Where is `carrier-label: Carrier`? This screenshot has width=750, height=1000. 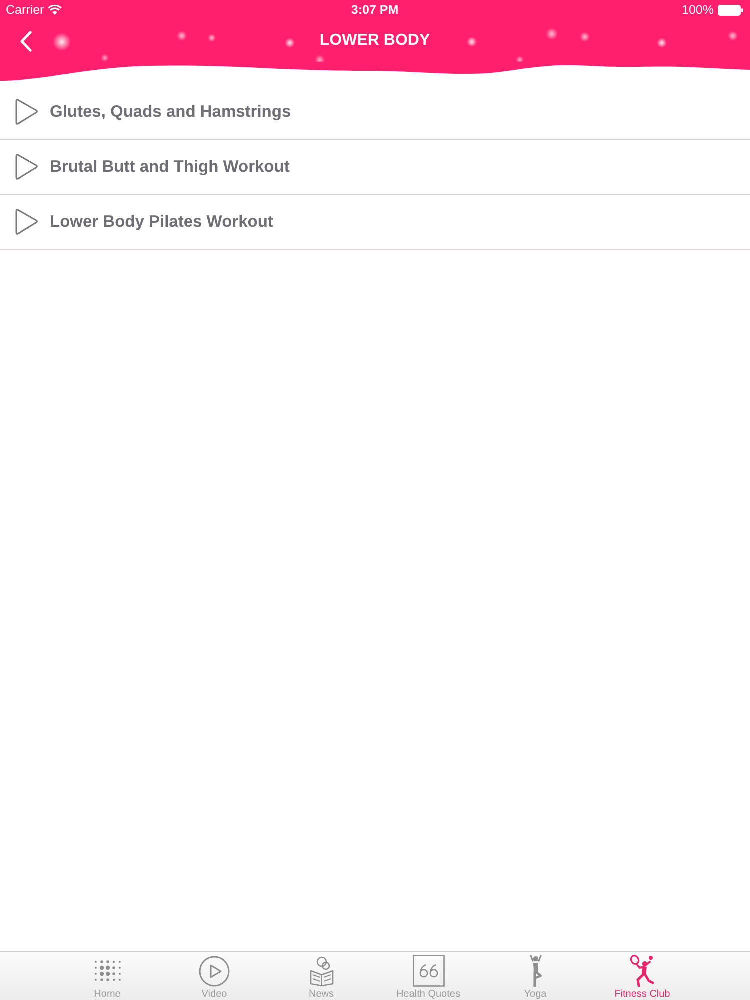 carrier-label: Carrier is located at coordinates (25, 10).